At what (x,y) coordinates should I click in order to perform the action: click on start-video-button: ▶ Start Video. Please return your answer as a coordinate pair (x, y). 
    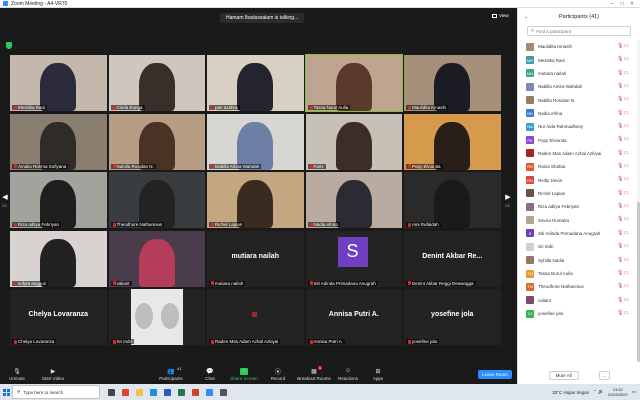
    Looking at the image, I should click on (53, 374).